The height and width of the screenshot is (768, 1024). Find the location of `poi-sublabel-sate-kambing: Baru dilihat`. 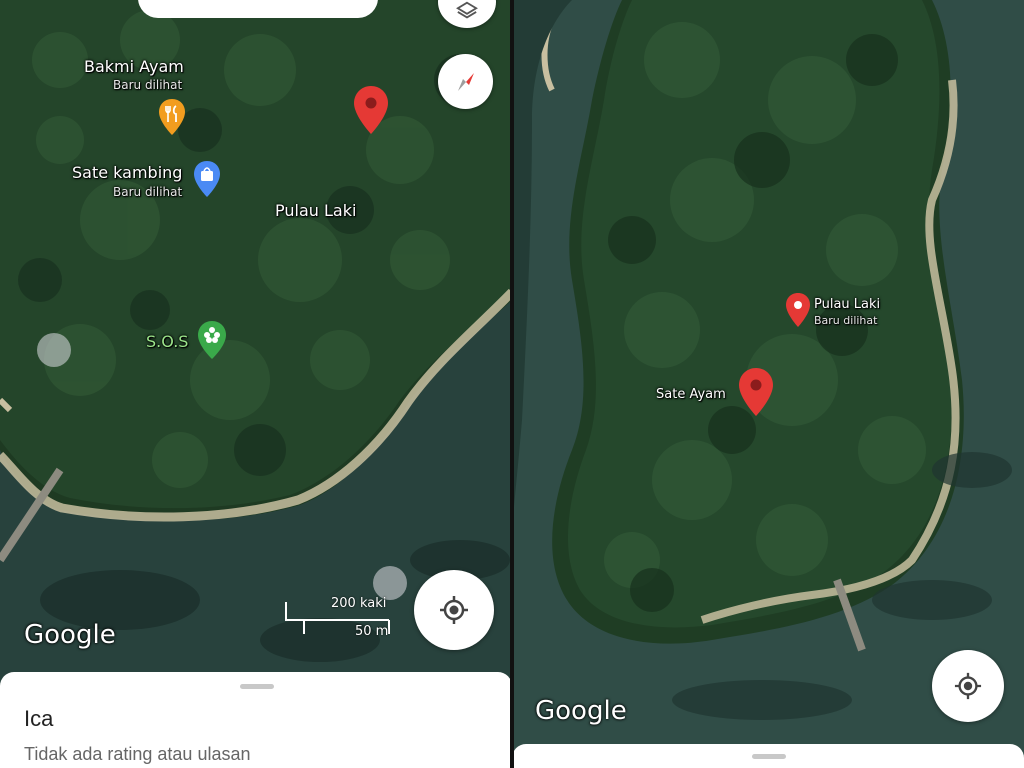

poi-sublabel-sate-kambing: Baru dilihat is located at coordinates (148, 192).